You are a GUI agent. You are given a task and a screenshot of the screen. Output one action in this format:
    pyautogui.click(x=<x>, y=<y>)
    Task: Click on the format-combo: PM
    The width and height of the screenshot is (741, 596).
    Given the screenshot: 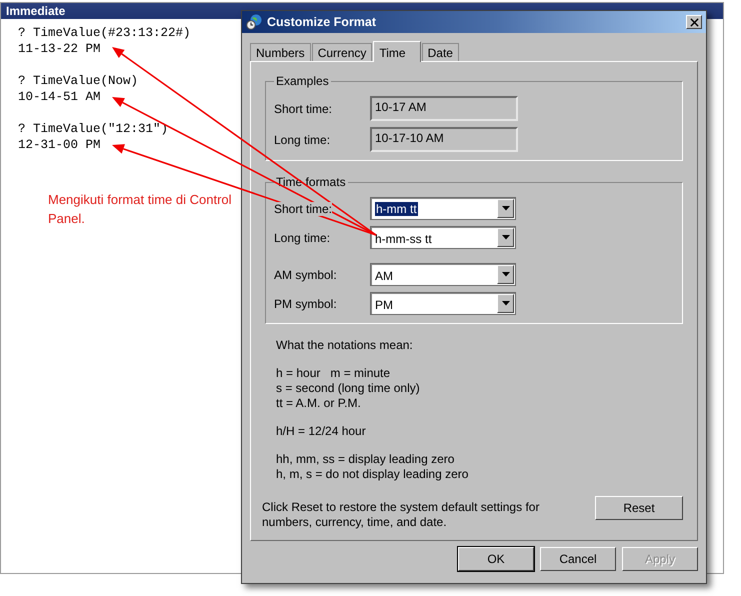 What is the action you would take?
    pyautogui.click(x=443, y=303)
    